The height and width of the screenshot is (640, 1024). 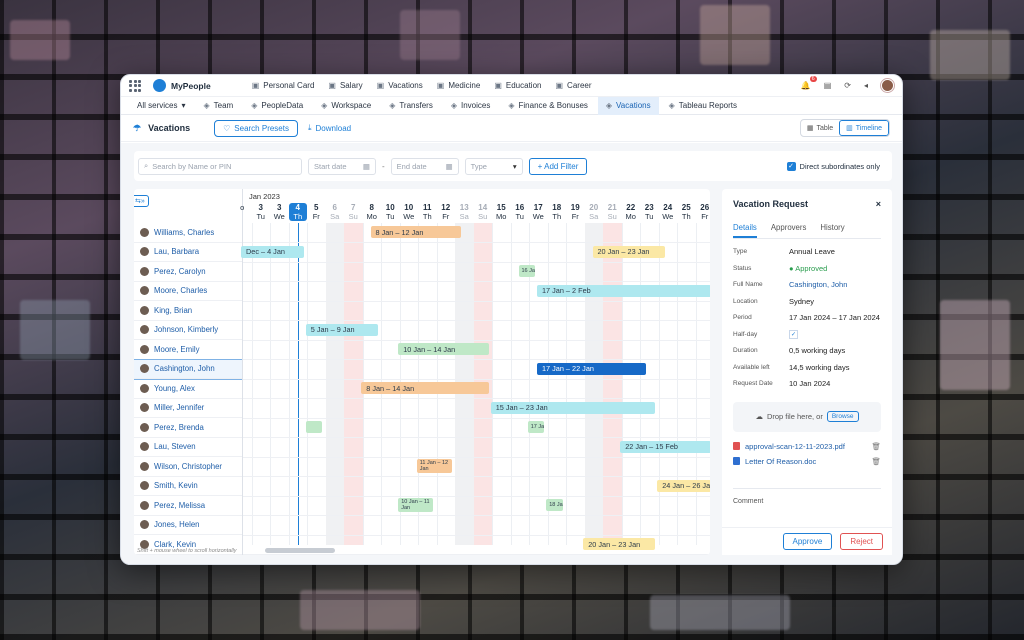 What do you see at coordinates (416, 505) in the screenshot?
I see `vacation-bar: 10 Jan – 11 Jan` at bounding box center [416, 505].